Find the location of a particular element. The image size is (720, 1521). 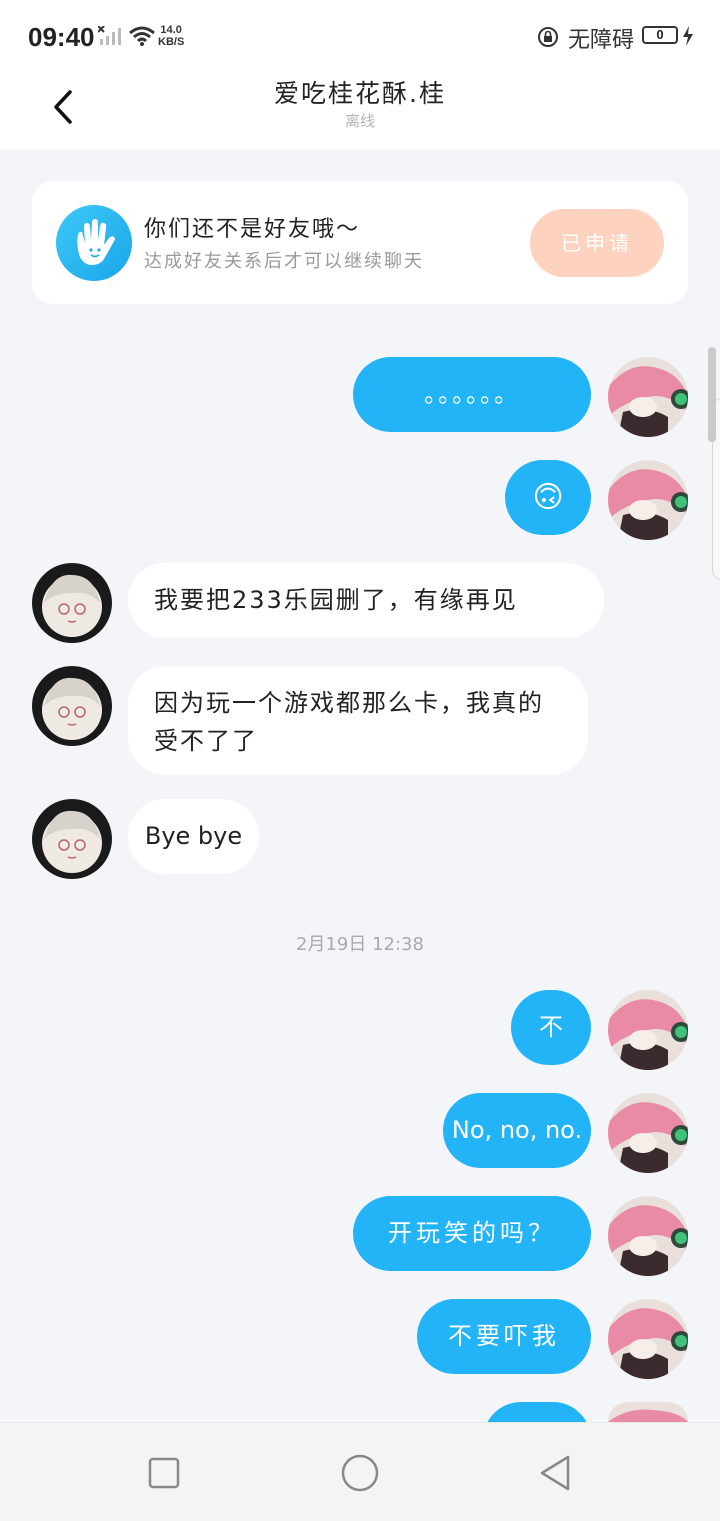

applied-button: 已申请 is located at coordinates (597, 243).